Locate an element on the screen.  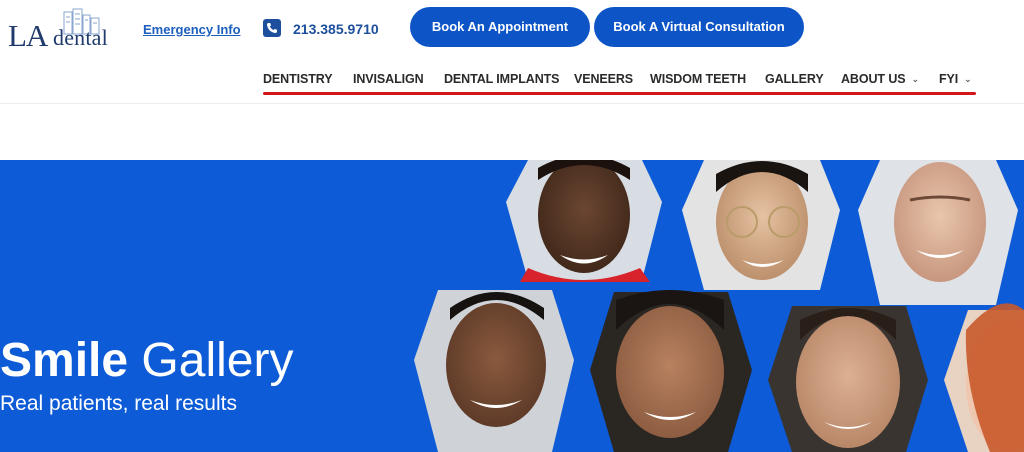
ladental-logo: LA dental is located at coordinates (66, 30).